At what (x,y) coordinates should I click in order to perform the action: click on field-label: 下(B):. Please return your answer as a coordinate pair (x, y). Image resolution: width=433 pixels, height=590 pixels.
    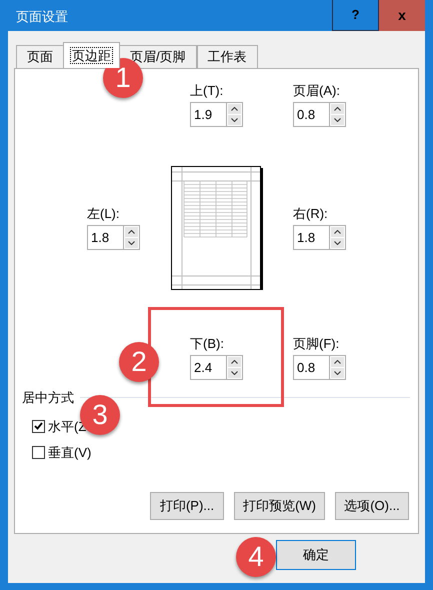
    Looking at the image, I should click on (207, 344).